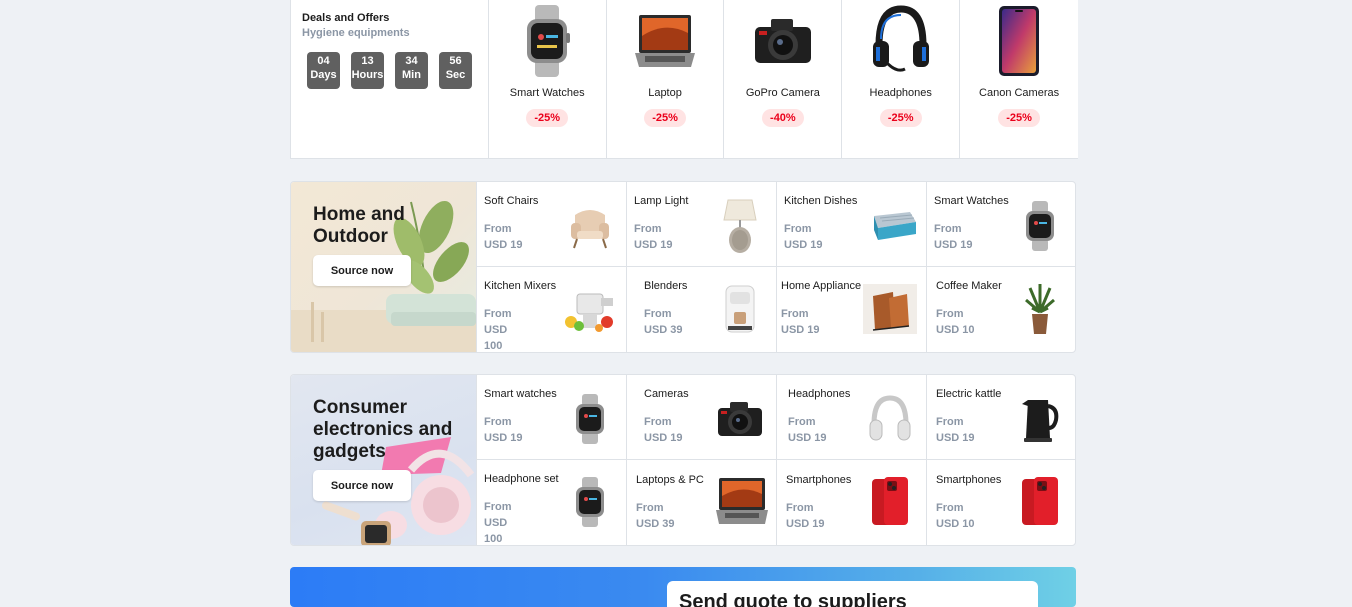  Describe the element at coordinates (1019, 93) in the screenshot. I see `deal-item-name: Canon Cameras` at that location.